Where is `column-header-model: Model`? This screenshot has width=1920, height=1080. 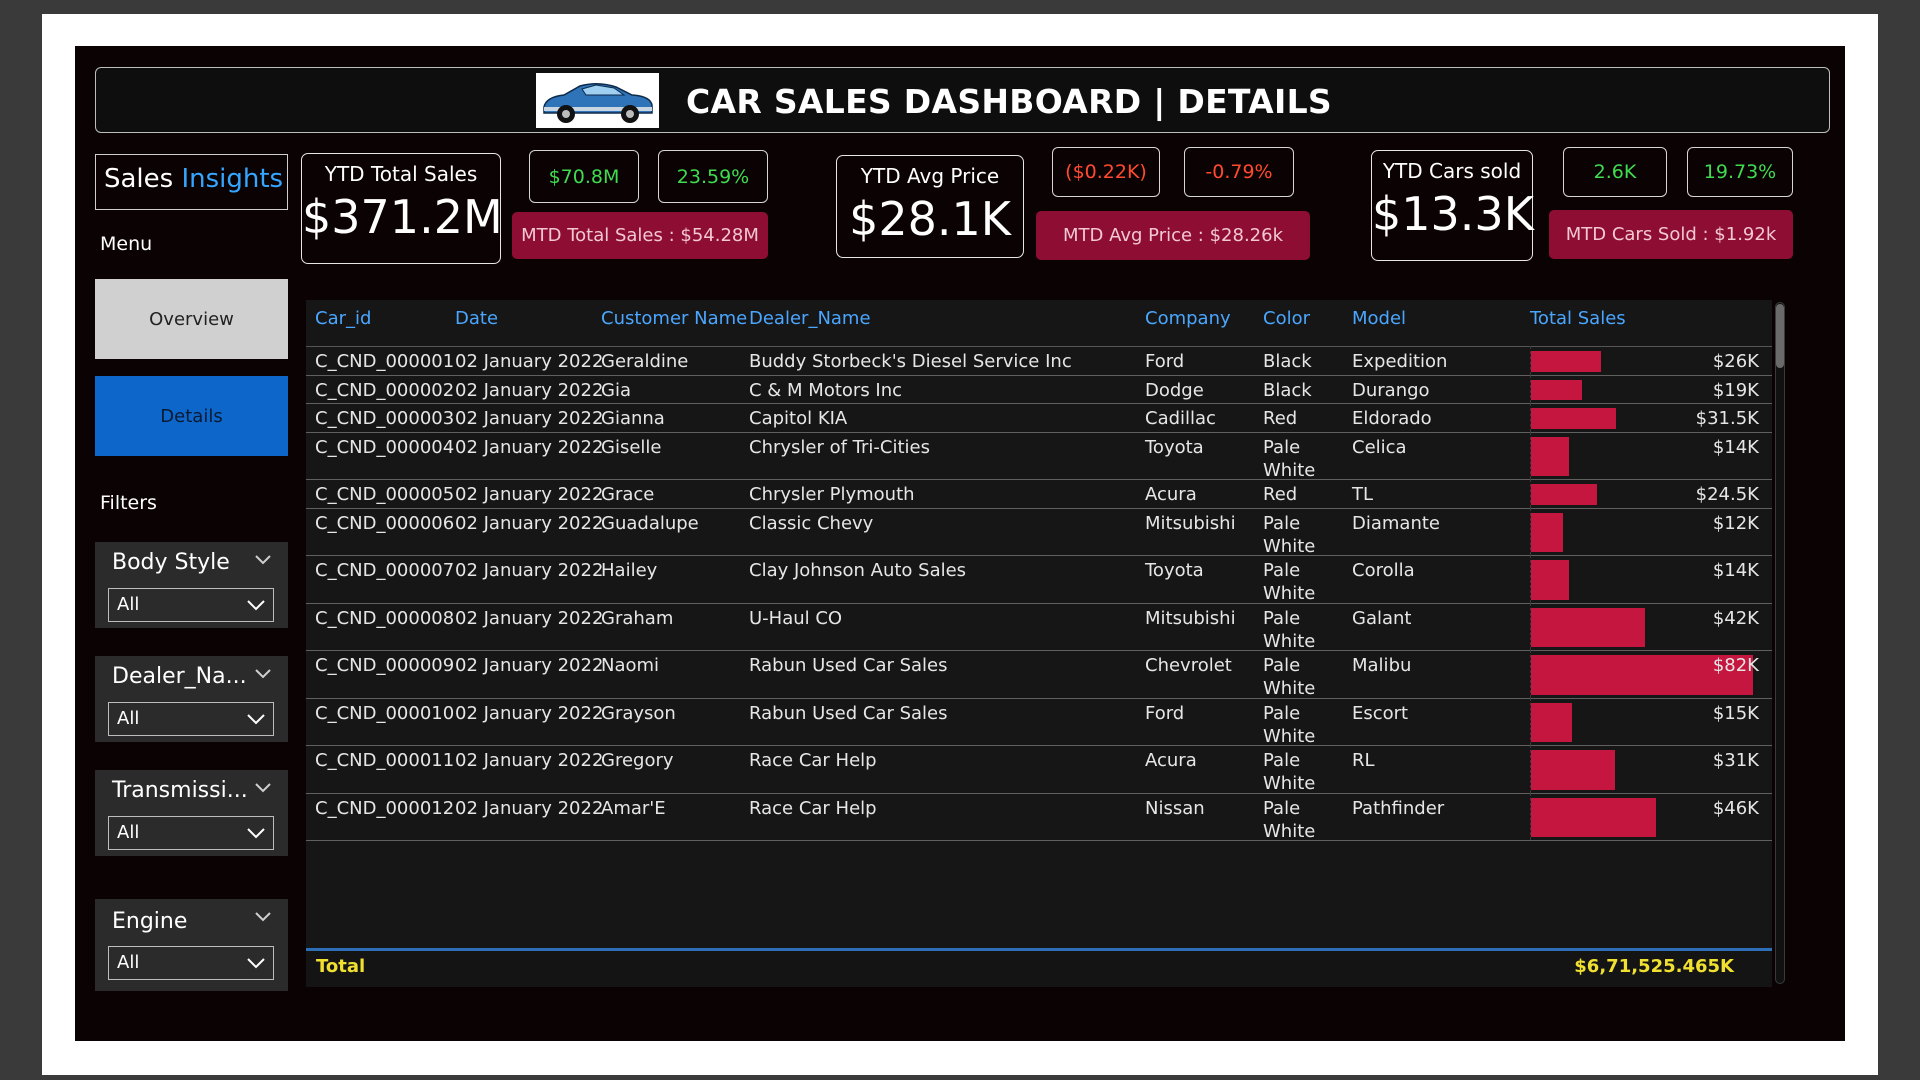
column-header-model: Model is located at coordinates (1379, 318).